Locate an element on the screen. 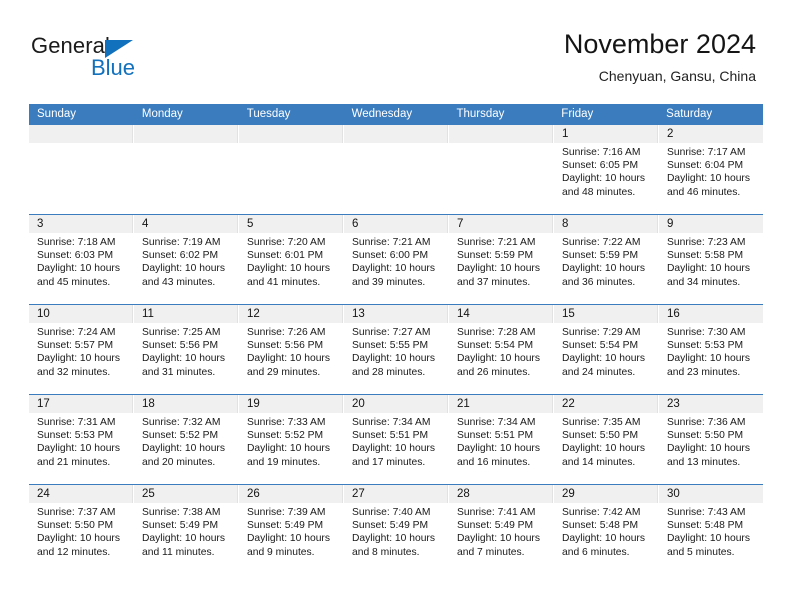 Image resolution: width=792 pixels, height=612 pixels. sunset-text: Sunset: 6:03 PM is located at coordinates (75, 256).